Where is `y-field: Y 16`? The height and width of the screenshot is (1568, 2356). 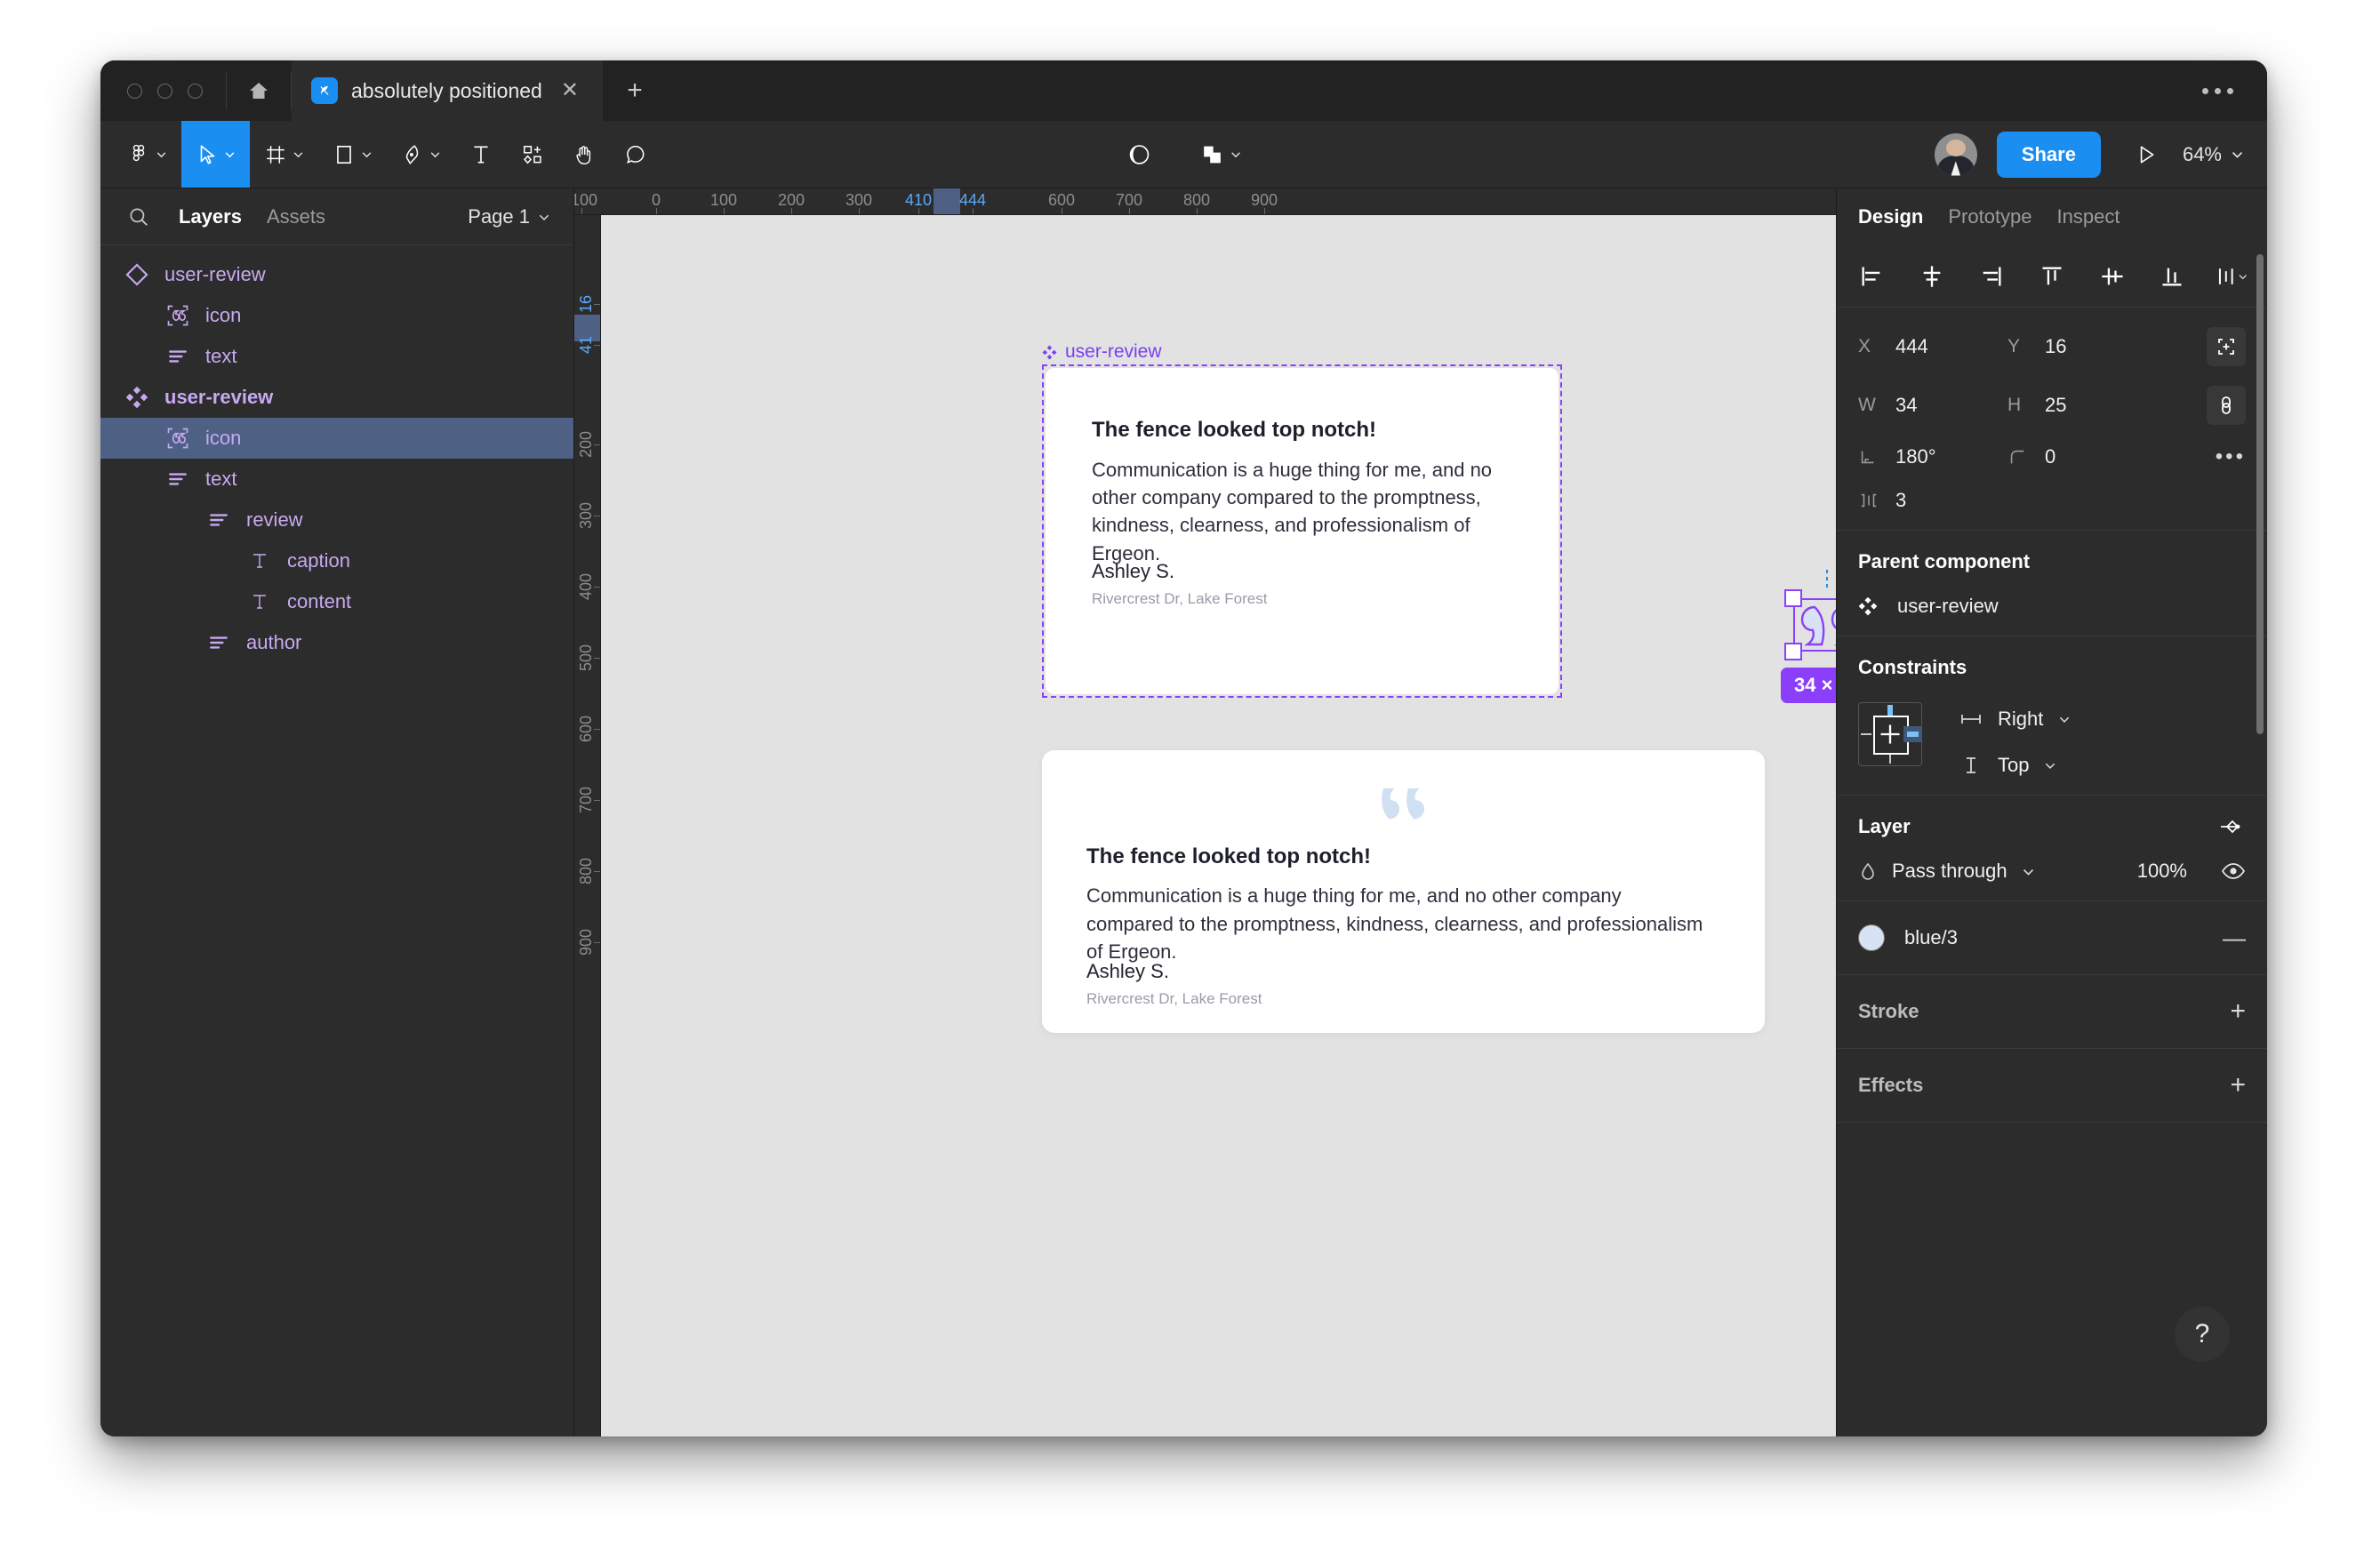 y-field: Y 16 is located at coordinates (2082, 346).